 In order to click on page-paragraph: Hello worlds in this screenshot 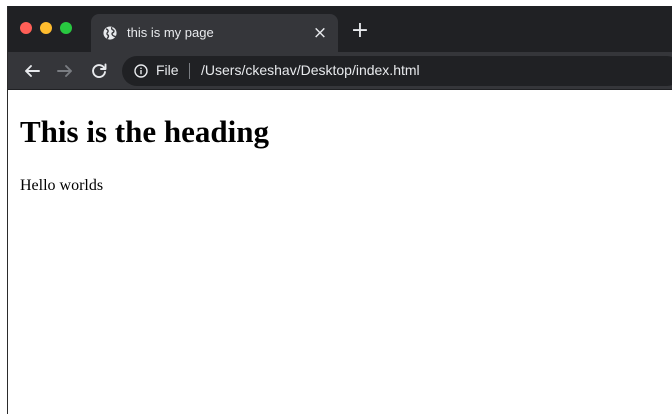, I will do `click(62, 185)`.